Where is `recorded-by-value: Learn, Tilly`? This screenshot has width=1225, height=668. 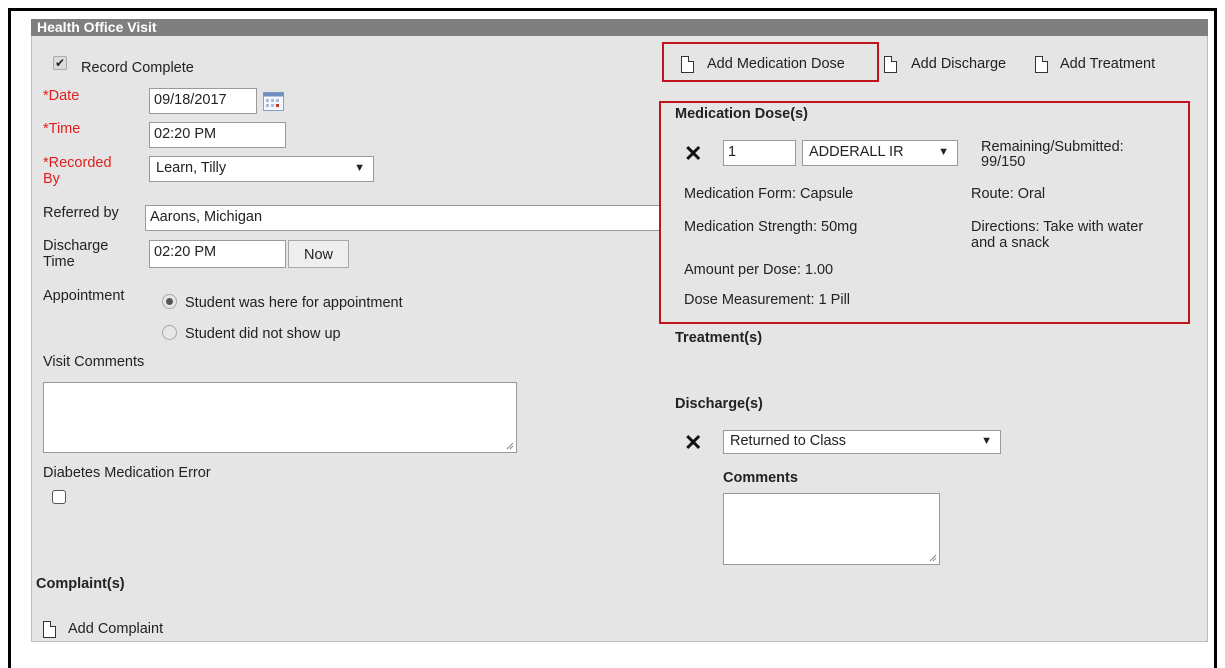 recorded-by-value: Learn, Tilly is located at coordinates (191, 168).